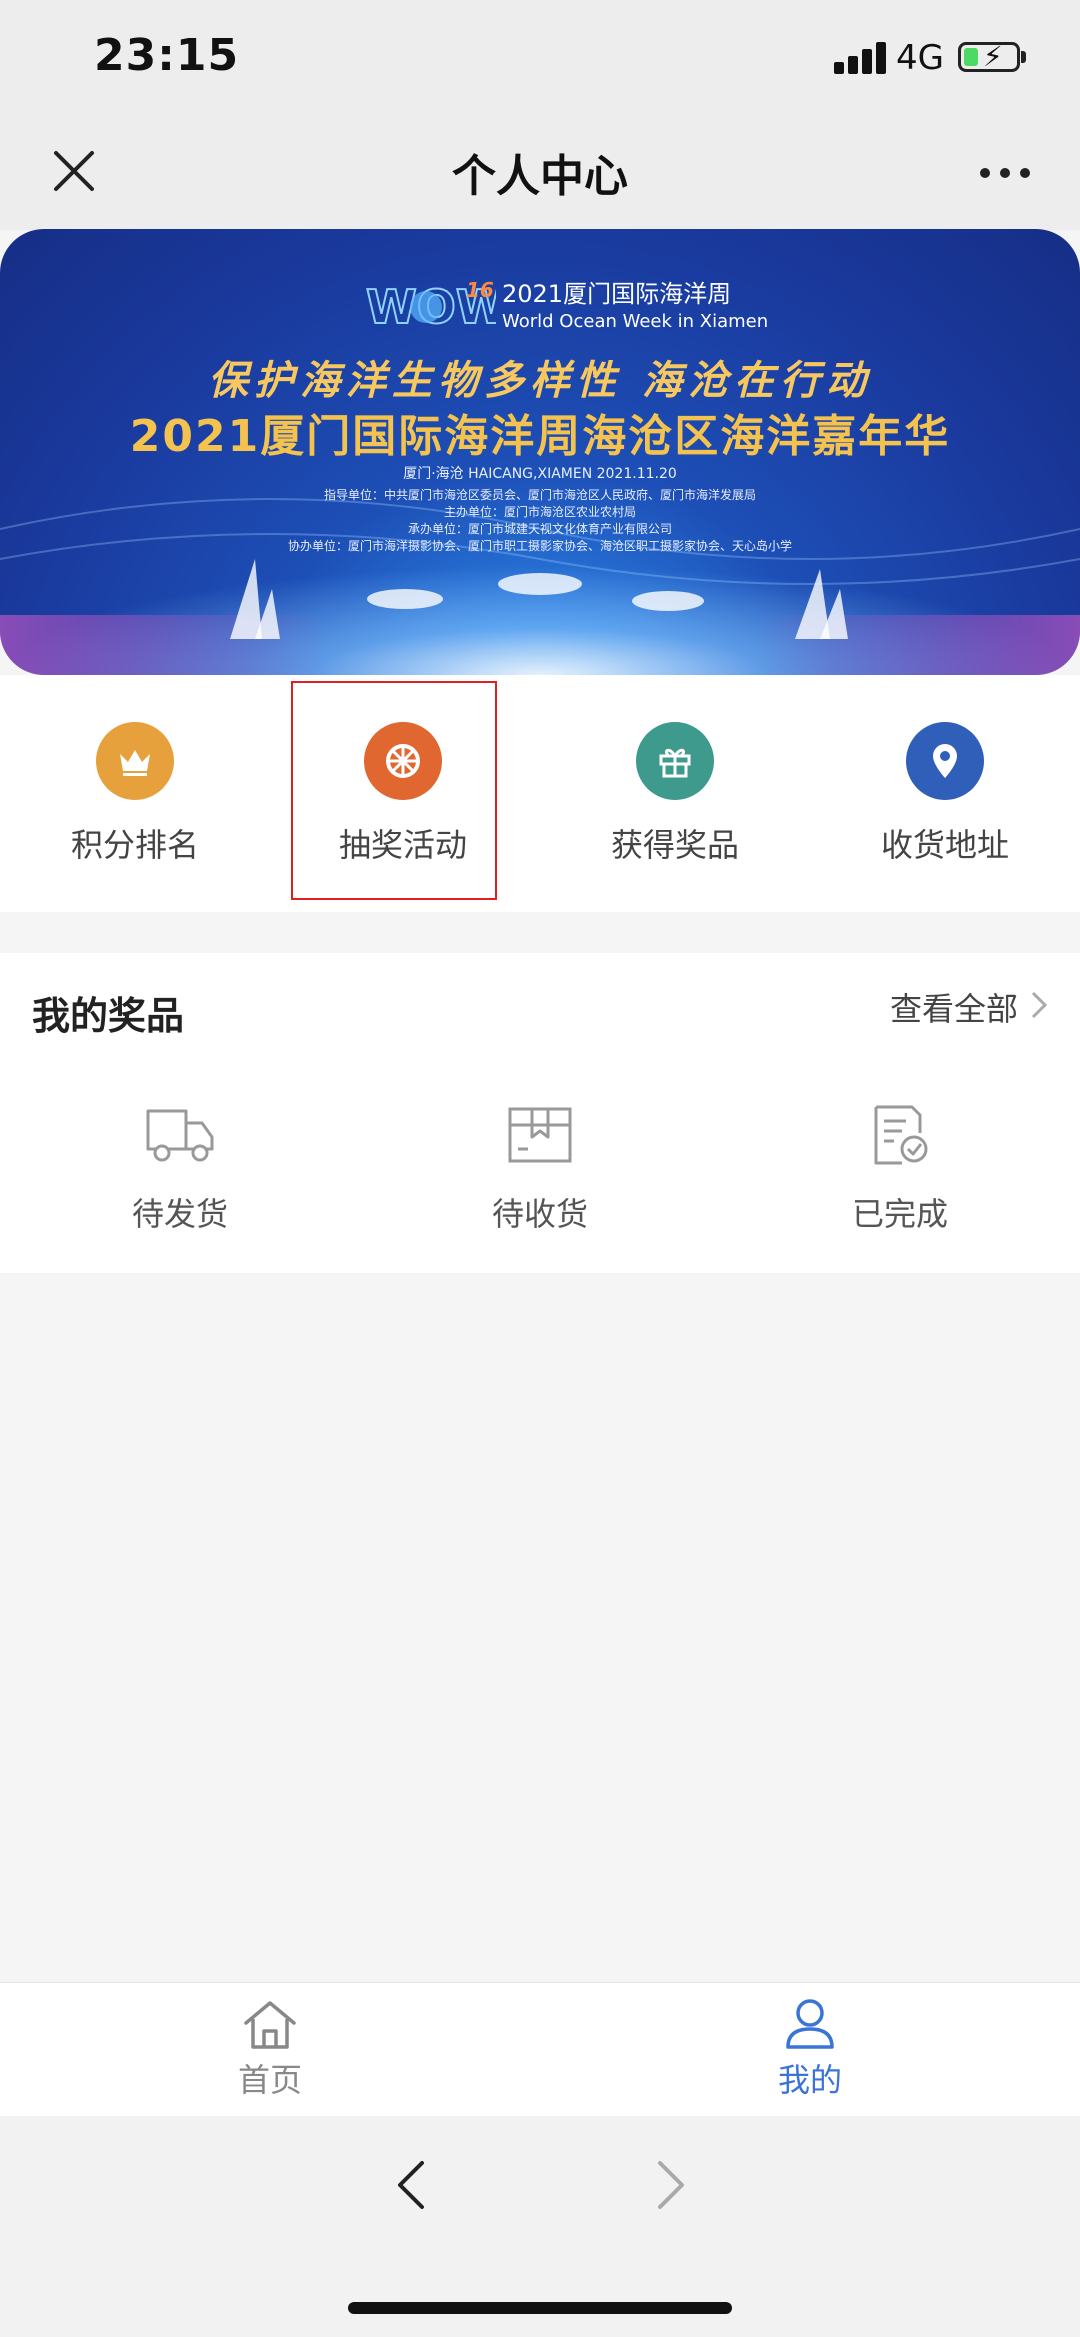 This screenshot has width=1080, height=2337. I want to click on banner-headline: 2021厦门国际海洋周海沧区海洋嘉年华, so click(540, 436).